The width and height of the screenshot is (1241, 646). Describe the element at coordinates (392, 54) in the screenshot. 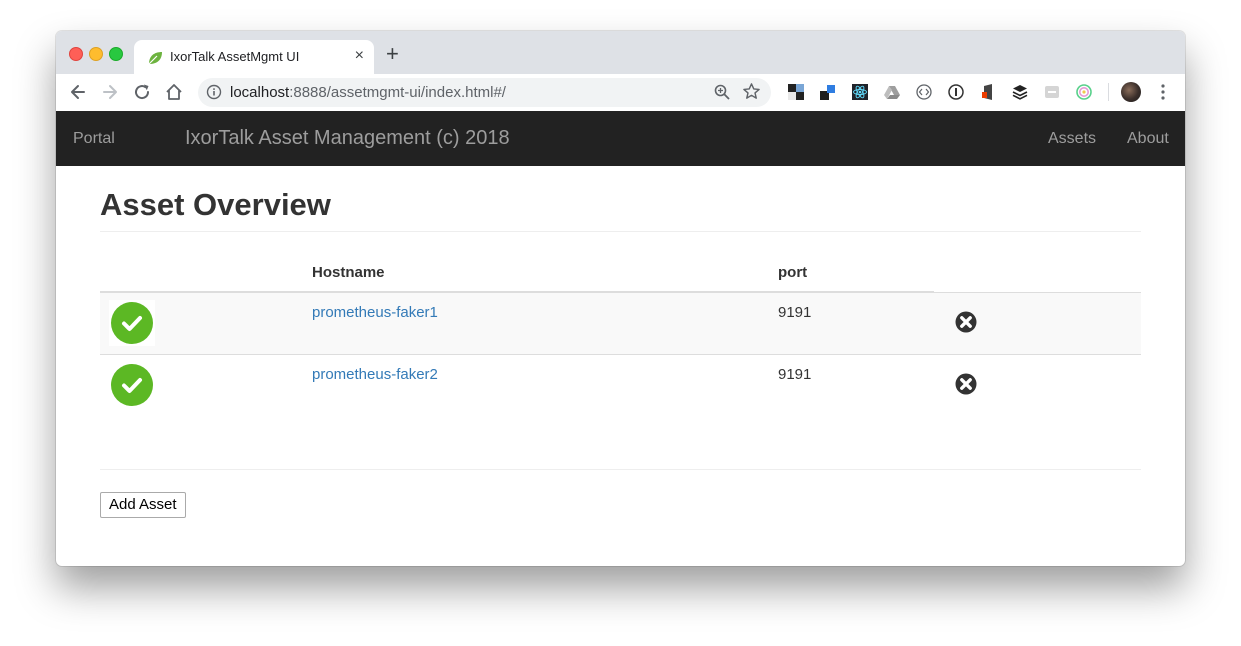

I see `new-tab-button: +` at that location.